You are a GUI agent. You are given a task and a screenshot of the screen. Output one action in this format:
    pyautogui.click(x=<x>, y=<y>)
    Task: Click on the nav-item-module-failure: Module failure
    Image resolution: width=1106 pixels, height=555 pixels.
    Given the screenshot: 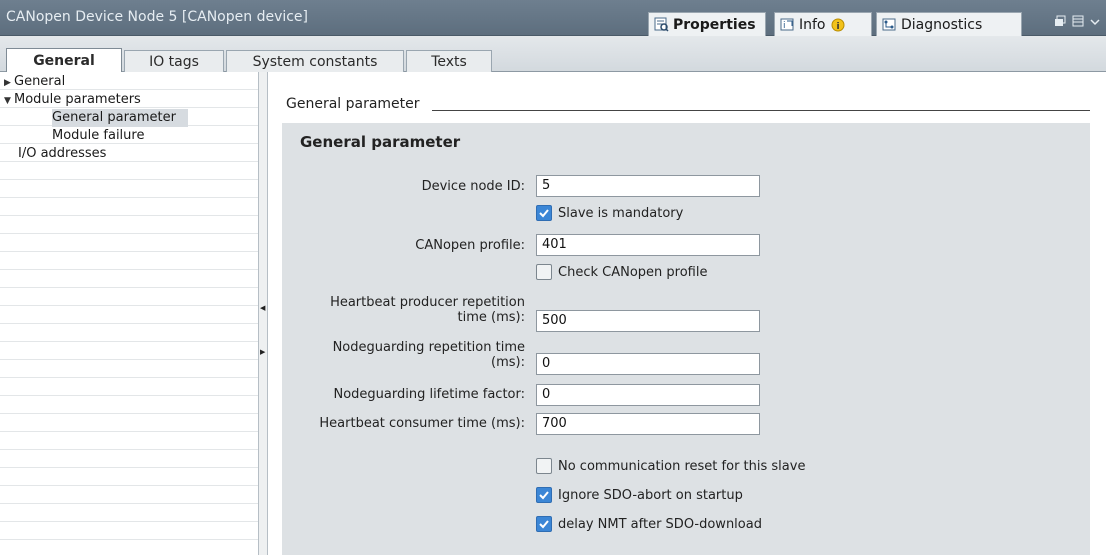 What is the action you would take?
    pyautogui.click(x=98, y=136)
    